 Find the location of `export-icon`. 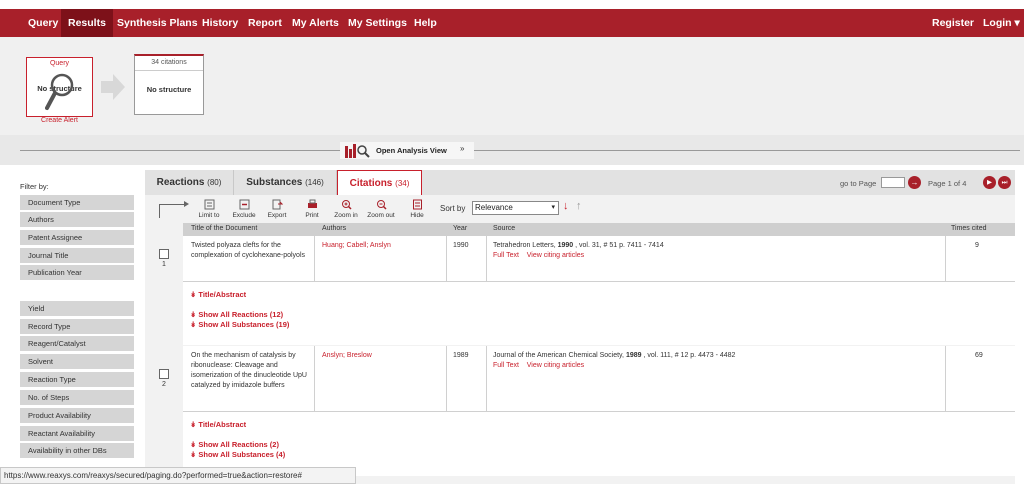

export-icon is located at coordinates (277, 204).